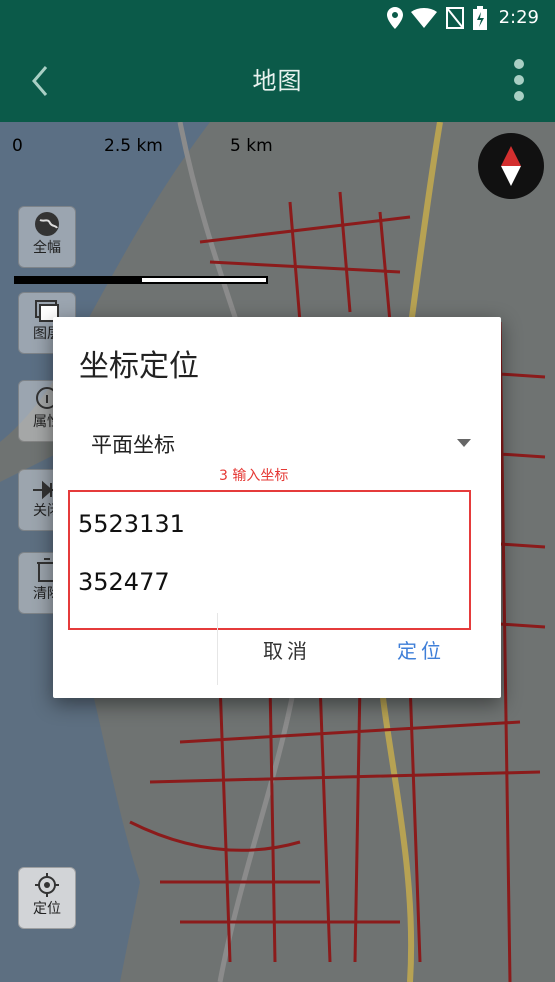 This screenshot has height=982, width=555. I want to click on wifi-icon, so click(423, 17).